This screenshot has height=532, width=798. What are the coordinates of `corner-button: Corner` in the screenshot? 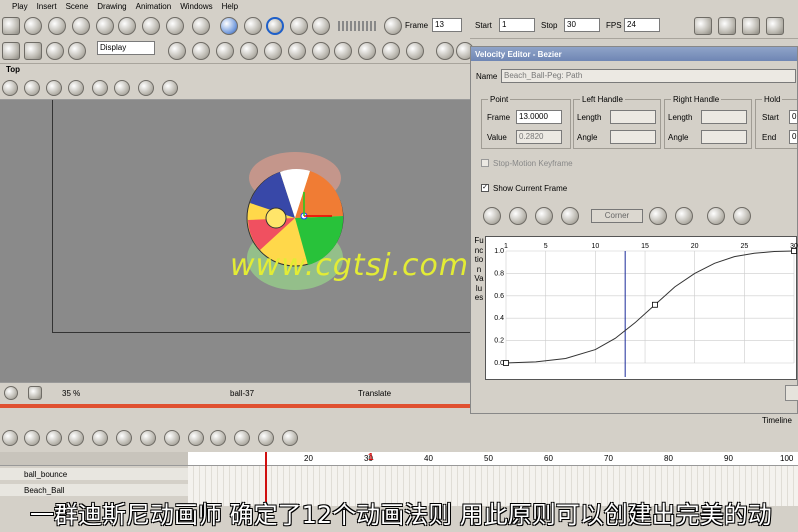 It's located at (617, 216).